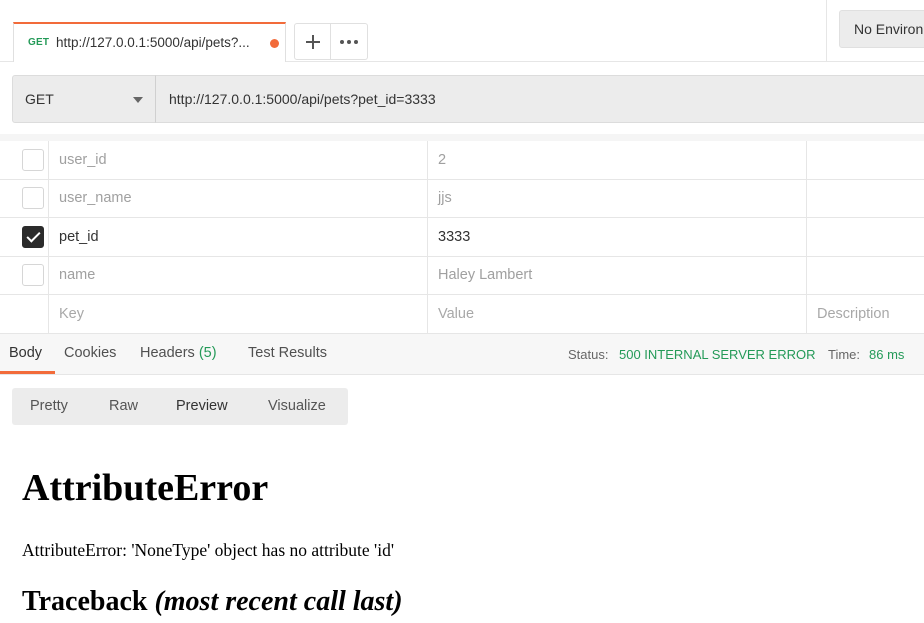 This screenshot has width=924, height=623. What do you see at coordinates (25, 353) in the screenshot?
I see `tab-body: Body` at bounding box center [25, 353].